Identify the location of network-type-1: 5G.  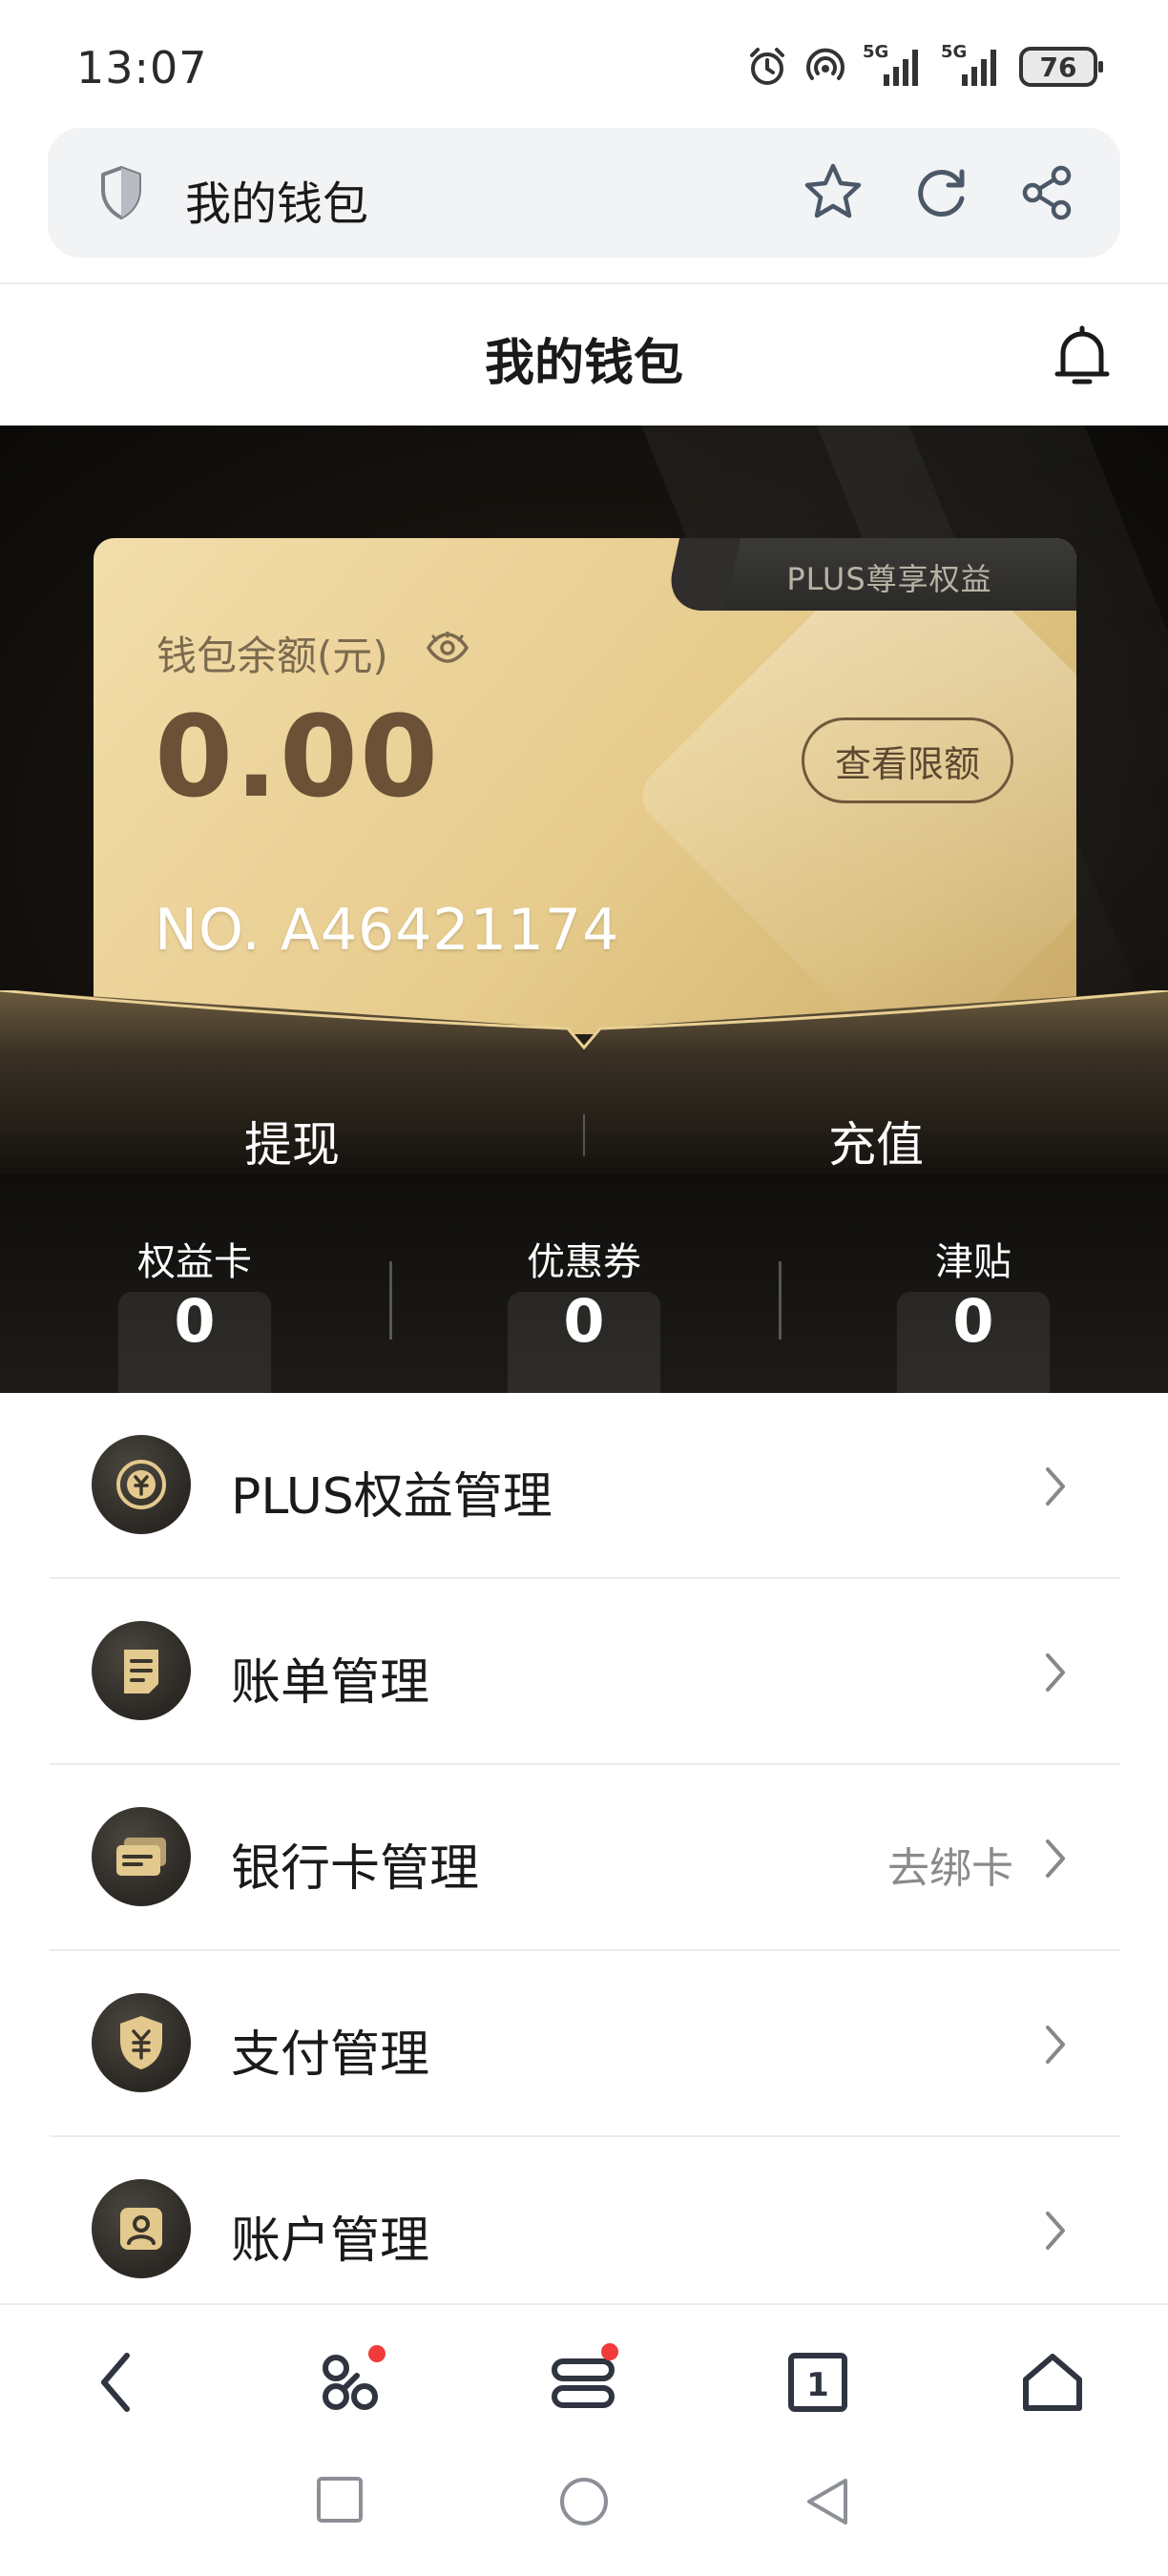
(876, 52).